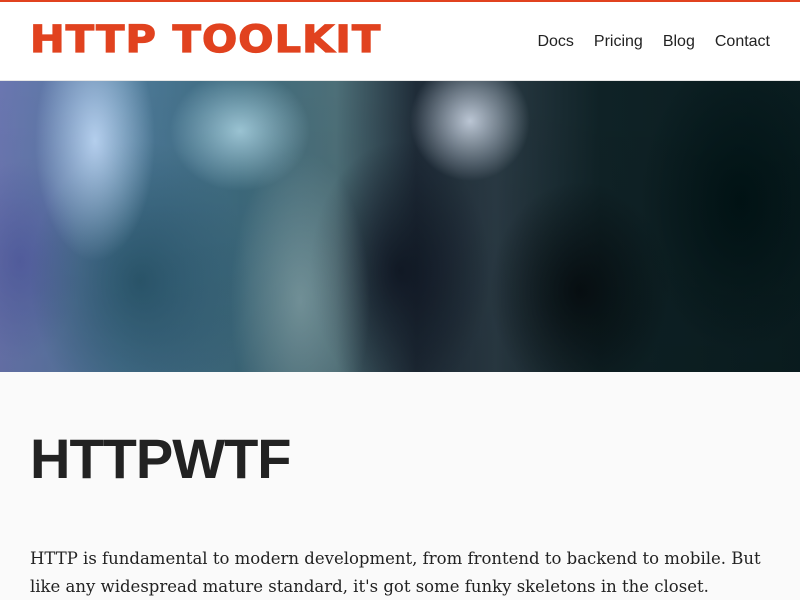 The image size is (800, 600). I want to click on site-header: HTTP TOOLKIT Docs Pricing Blog Contact, so click(400, 41).